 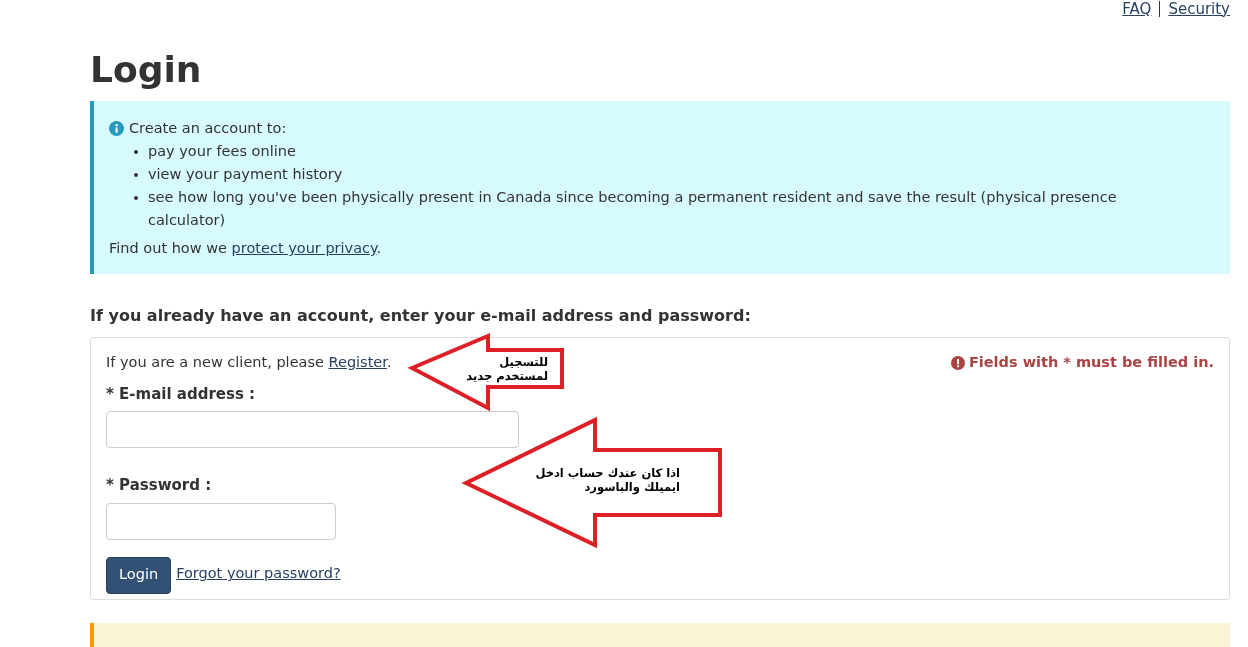 What do you see at coordinates (139, 575) in the screenshot?
I see `login-button: Login` at bounding box center [139, 575].